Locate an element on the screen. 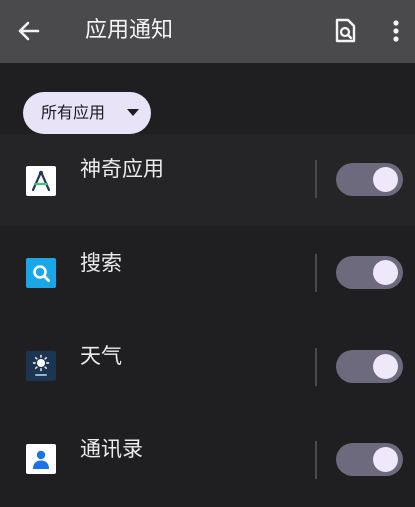  caret-down-icon is located at coordinates (133, 112).